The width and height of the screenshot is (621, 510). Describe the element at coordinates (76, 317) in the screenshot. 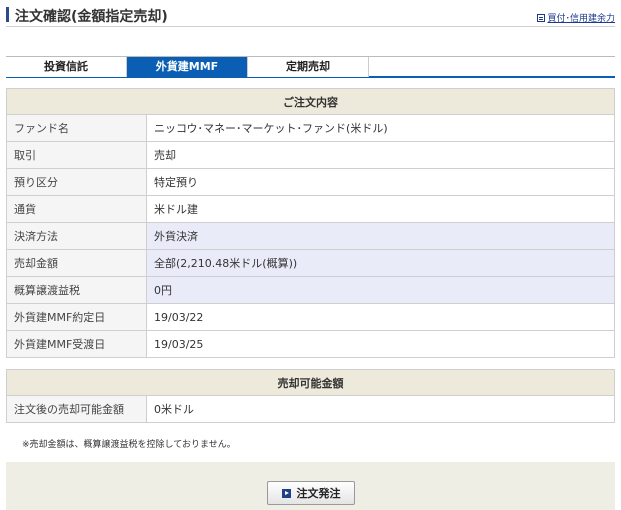

I see `trade-date-label: 外貨建MMF約定日` at that location.